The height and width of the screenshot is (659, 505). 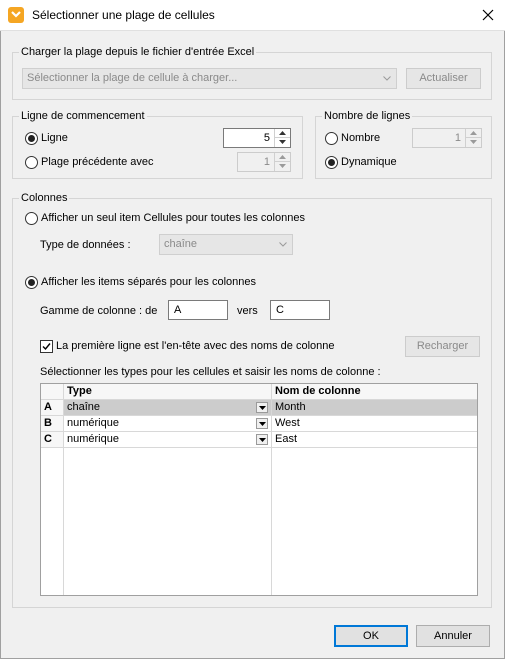 I want to click on table-row: B numérique West, so click(x=259, y=424).